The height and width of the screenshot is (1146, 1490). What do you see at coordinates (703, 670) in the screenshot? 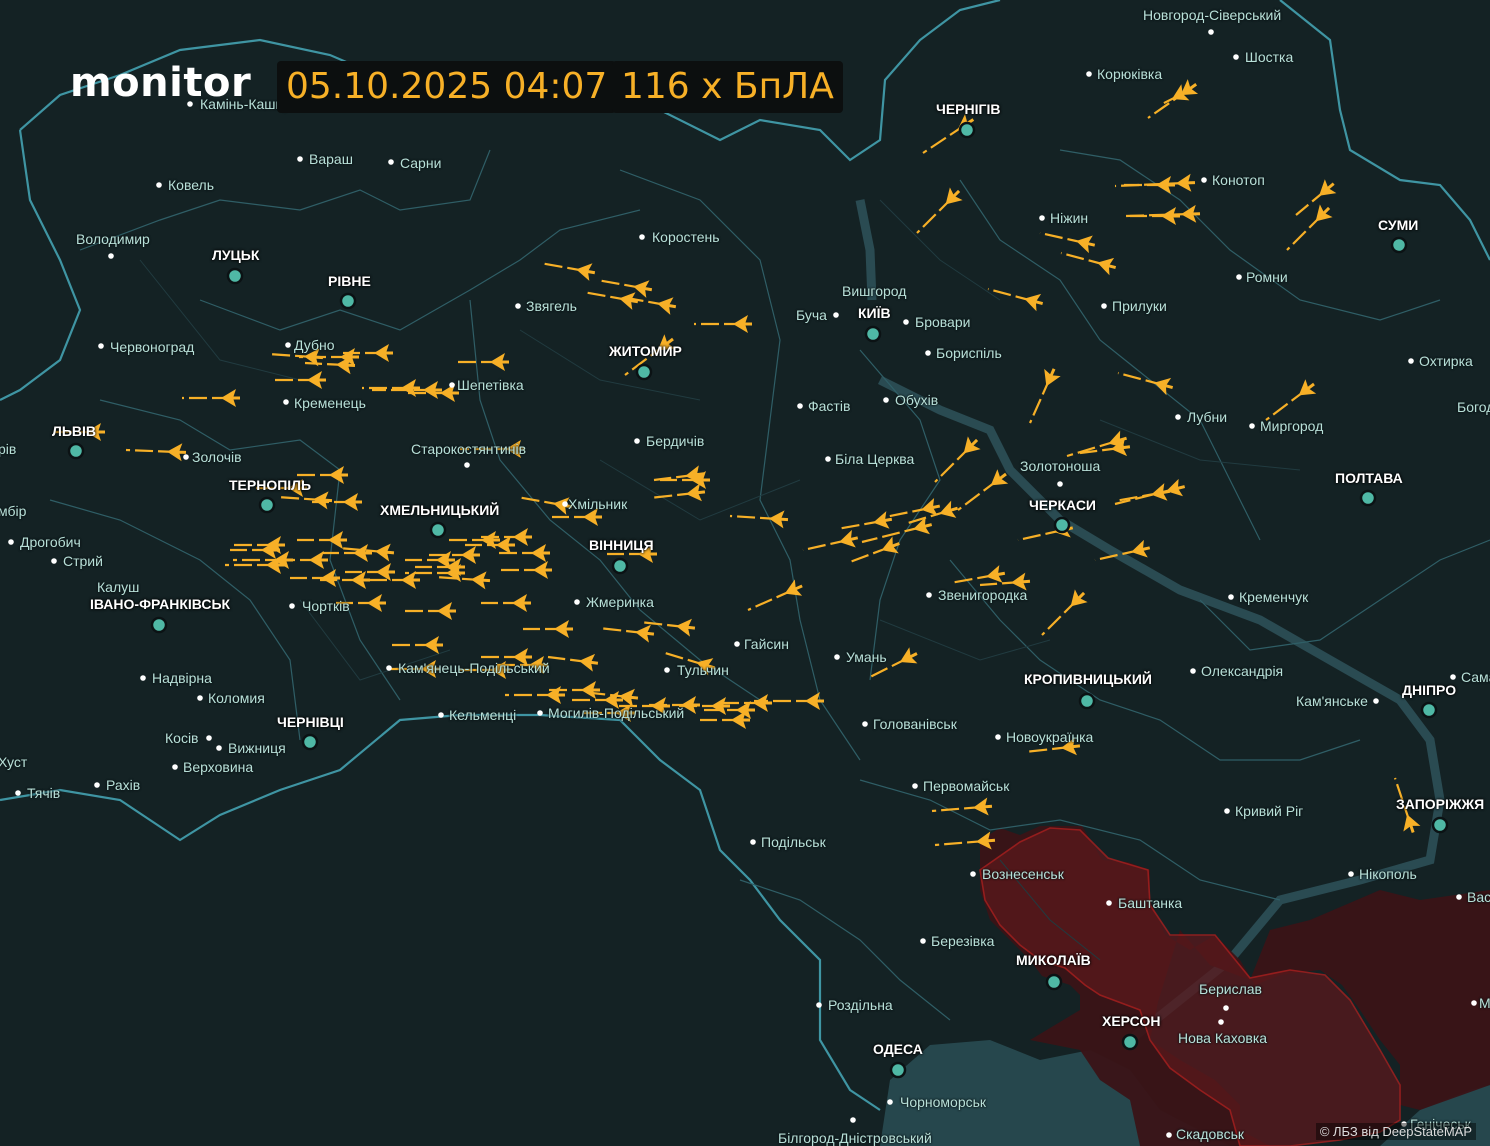
I see `town-label: Тульчин` at bounding box center [703, 670].